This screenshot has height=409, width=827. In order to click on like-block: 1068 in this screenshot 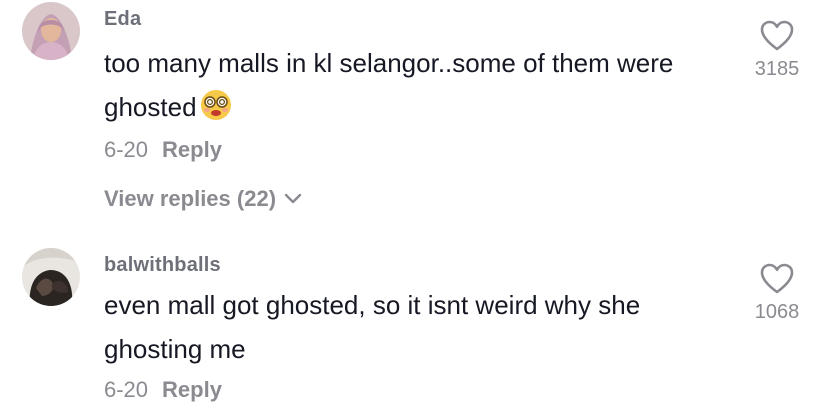, I will do `click(777, 293)`.